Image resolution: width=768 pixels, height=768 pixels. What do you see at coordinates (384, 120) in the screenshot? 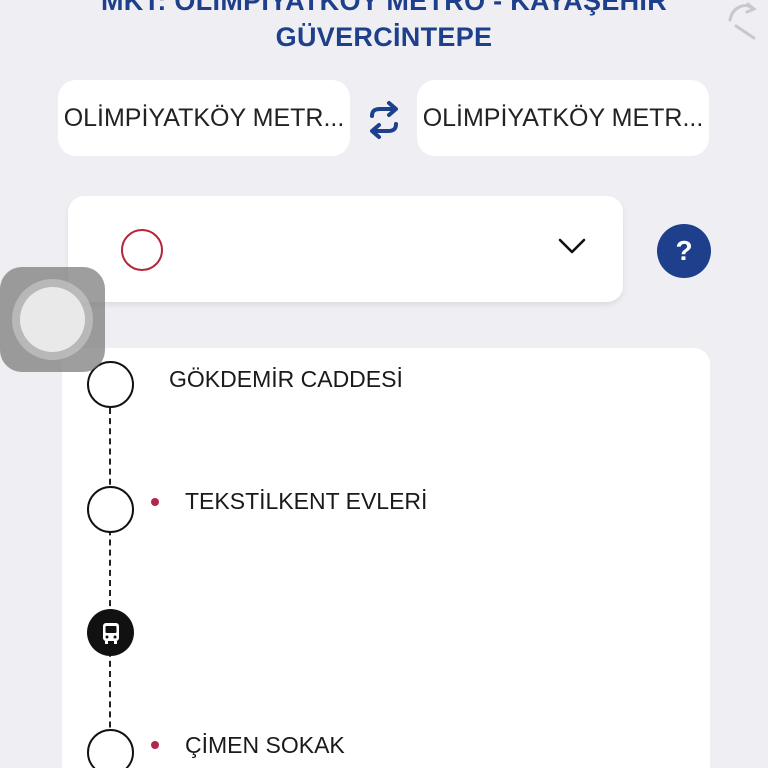
I see `swap-arrows-icon` at bounding box center [384, 120].